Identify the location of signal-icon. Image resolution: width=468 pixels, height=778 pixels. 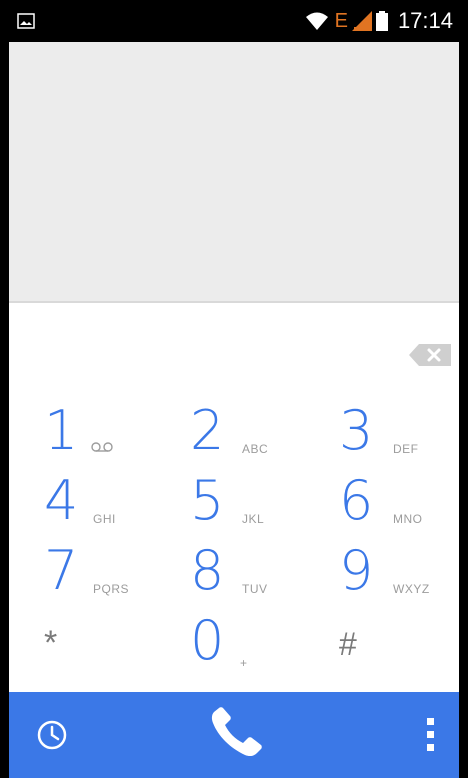
(361, 21).